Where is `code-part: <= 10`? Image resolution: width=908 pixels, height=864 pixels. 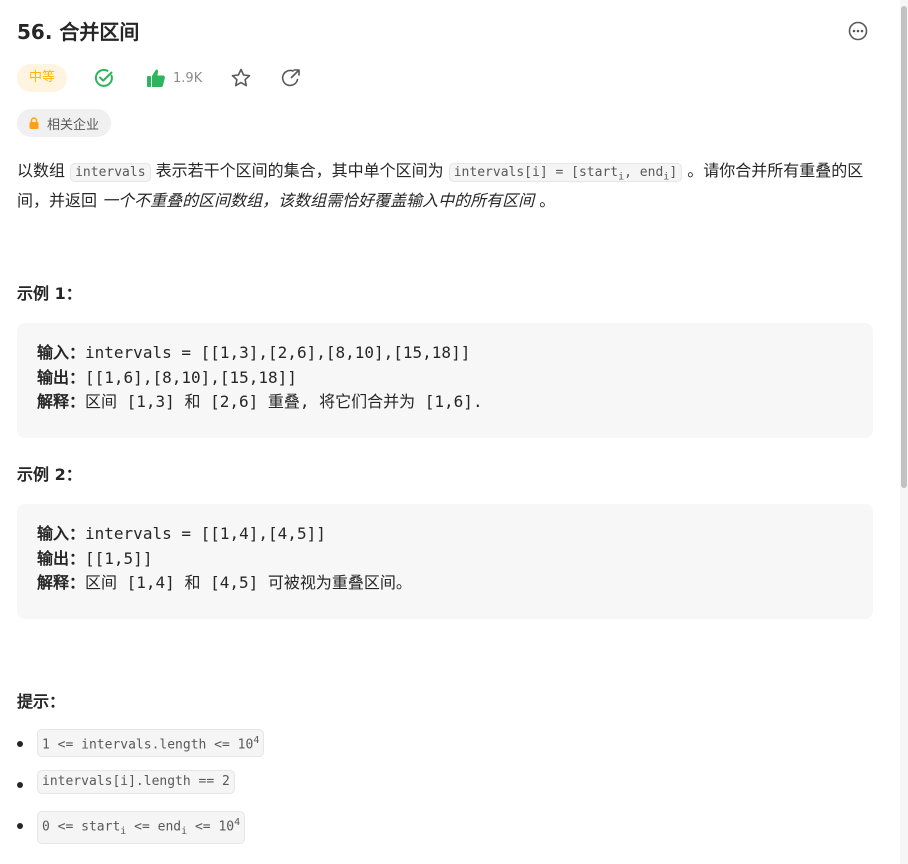
code-part: <= 10 is located at coordinates (211, 827).